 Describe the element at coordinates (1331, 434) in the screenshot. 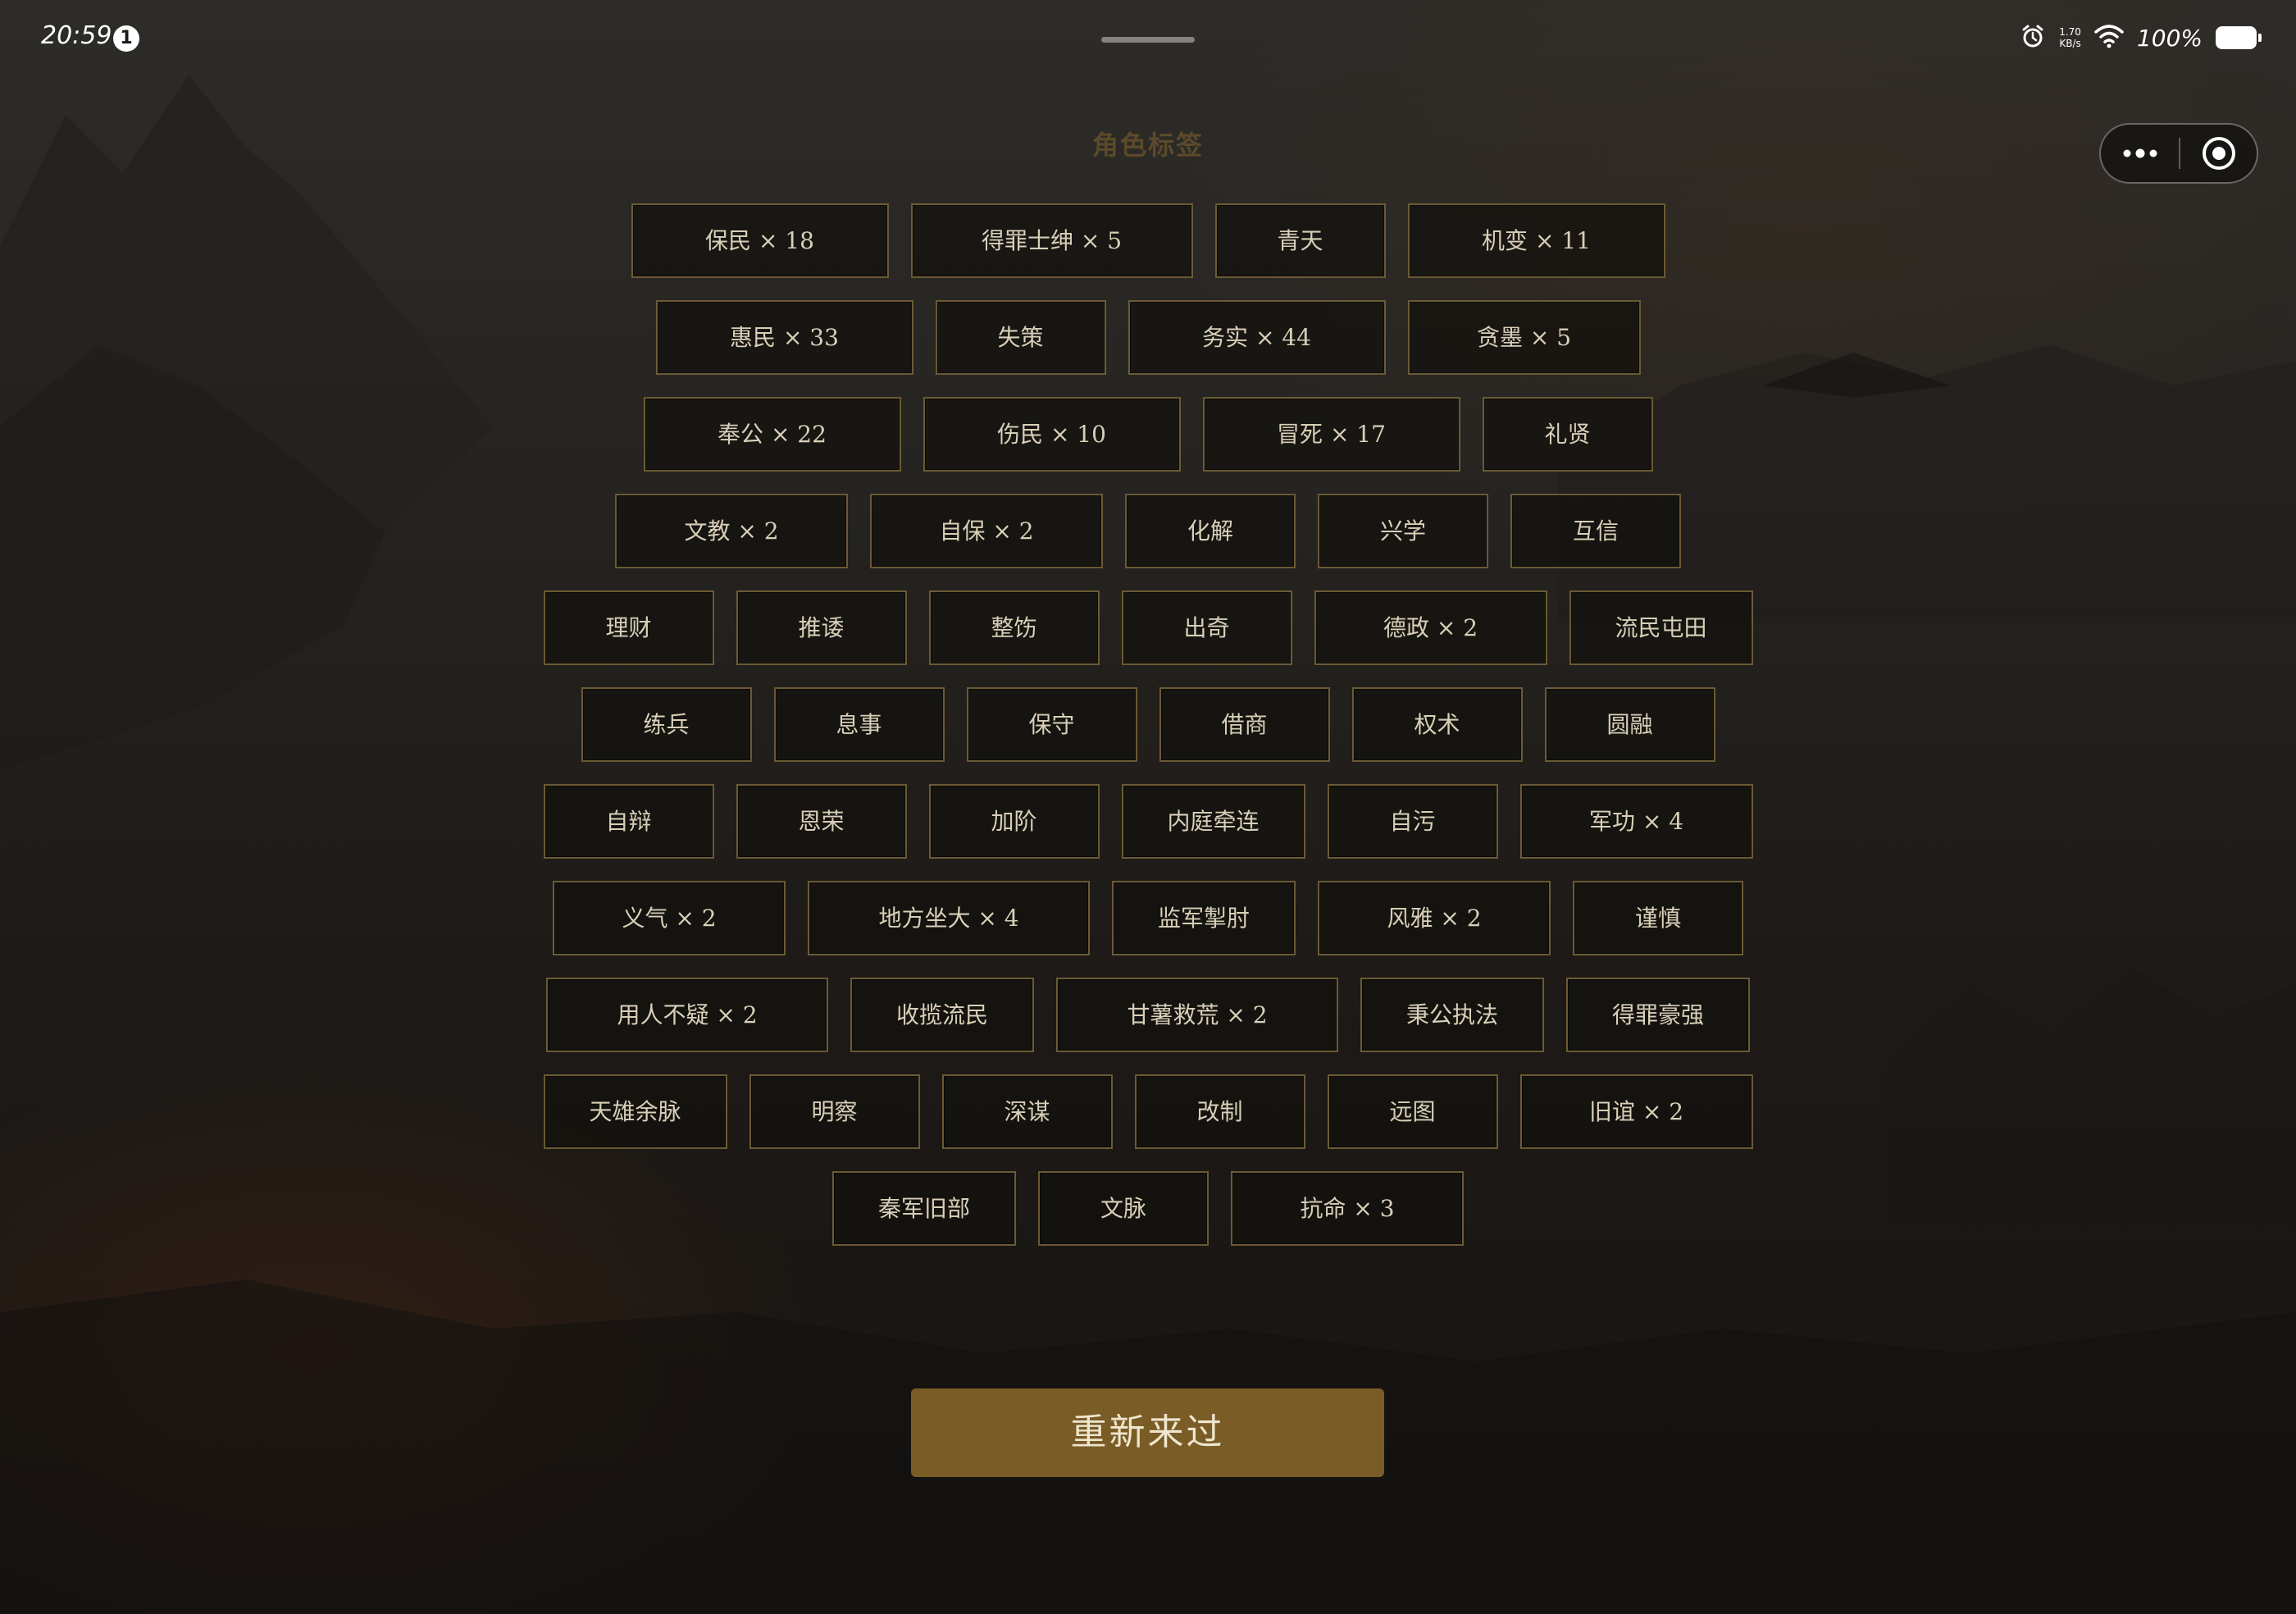

I see `tag: 冒死 × 17` at that location.